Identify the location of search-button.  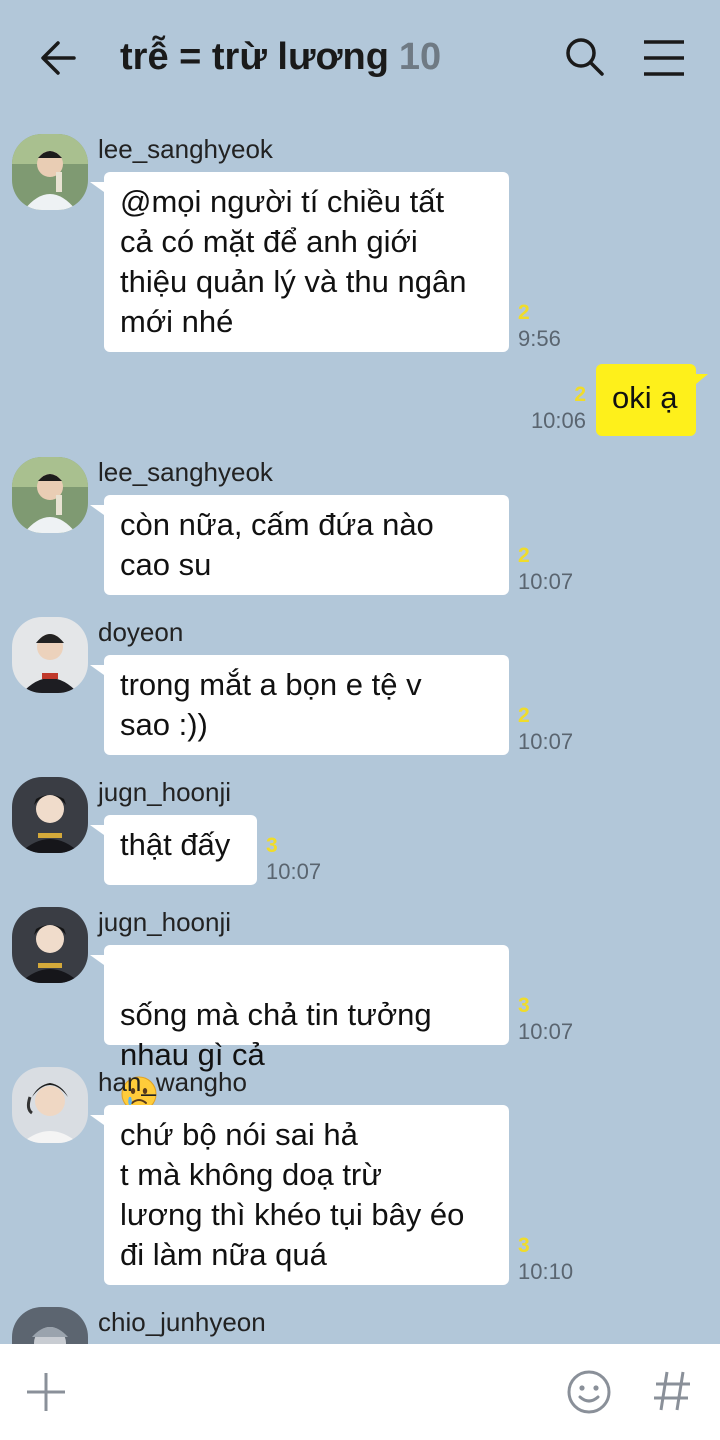
(585, 57).